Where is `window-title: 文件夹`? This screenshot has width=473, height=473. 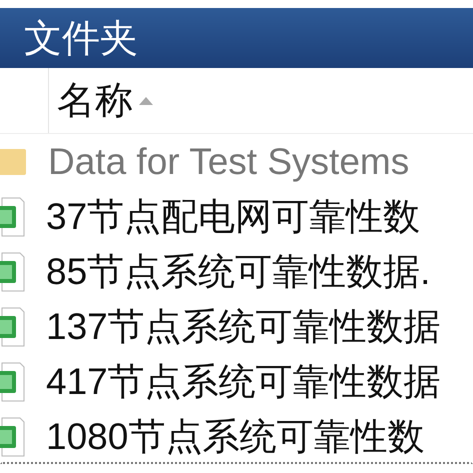
window-title: 文件夹 is located at coordinates (81, 39).